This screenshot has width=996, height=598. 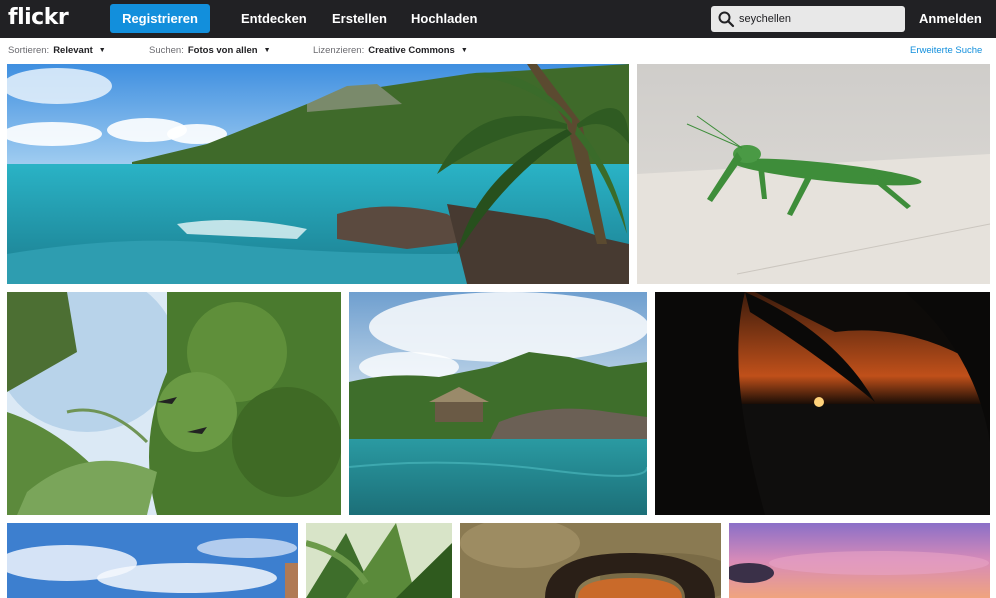 What do you see at coordinates (339, 50) in the screenshot?
I see `license-filter-label: Lizenzieren:` at bounding box center [339, 50].